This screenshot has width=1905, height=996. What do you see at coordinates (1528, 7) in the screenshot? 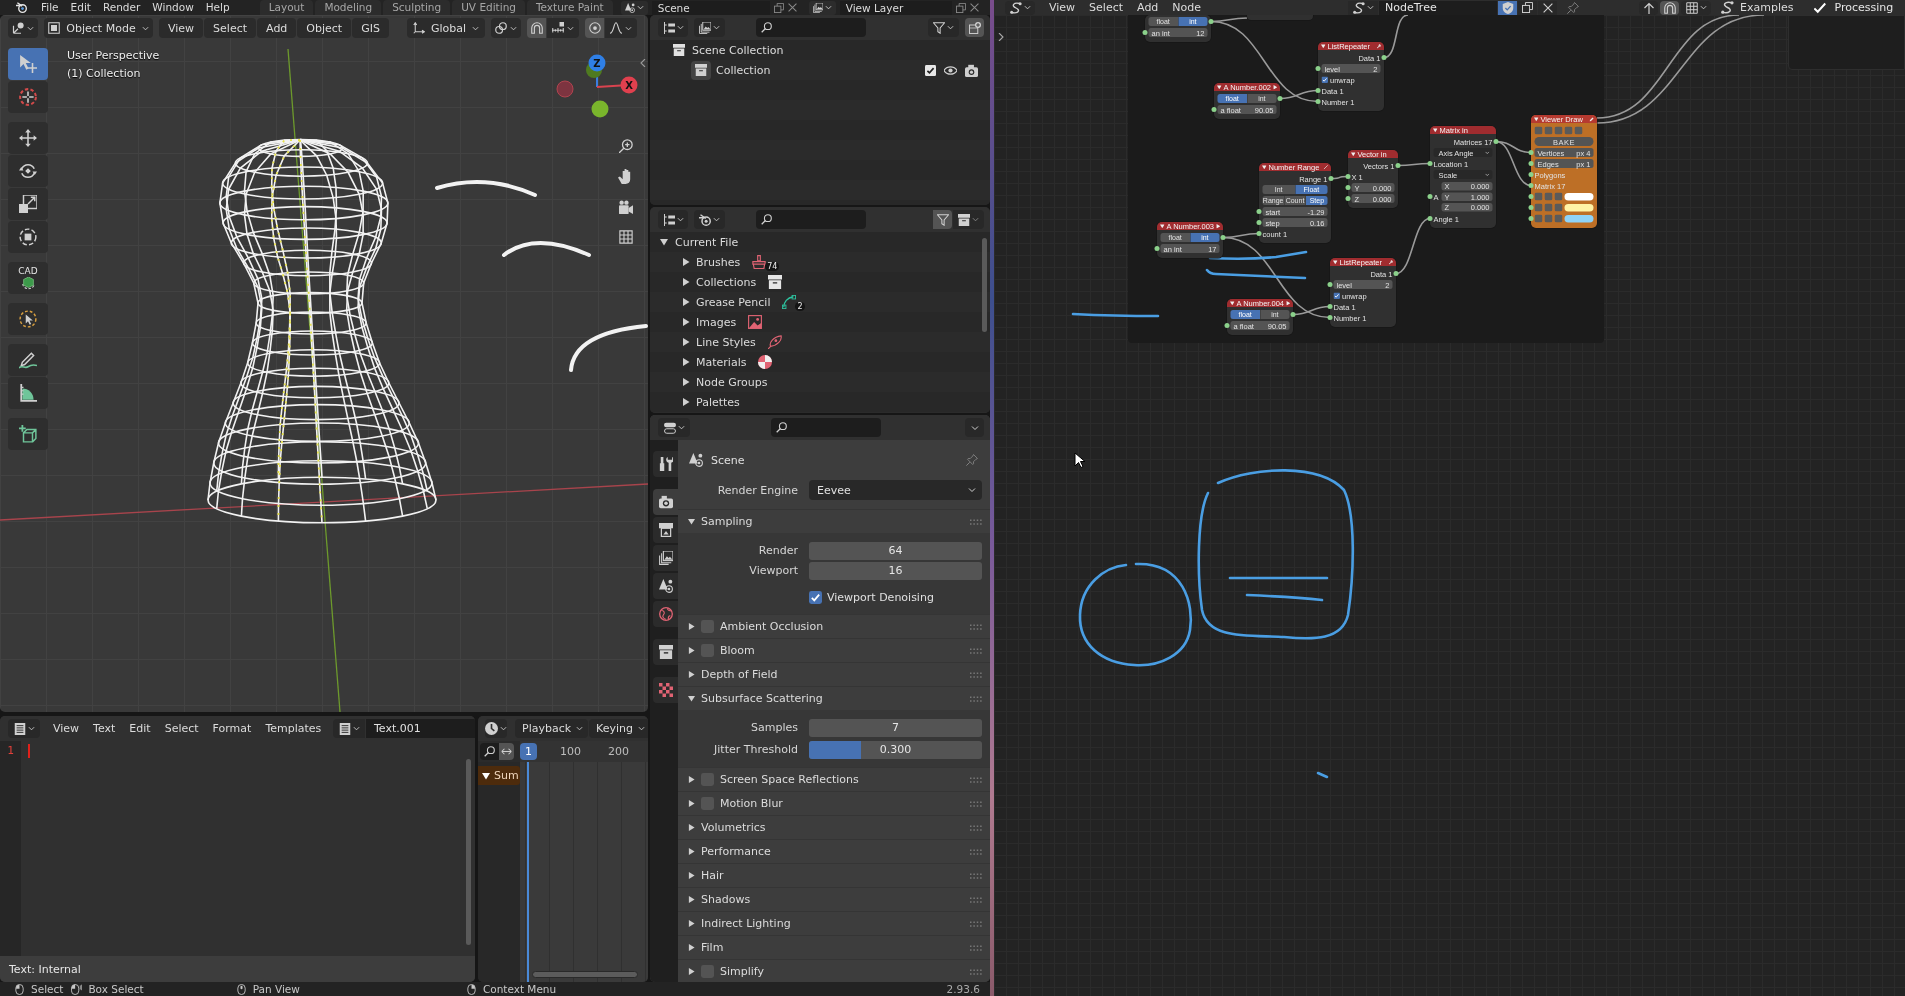
I see `duplicate-button` at bounding box center [1528, 7].